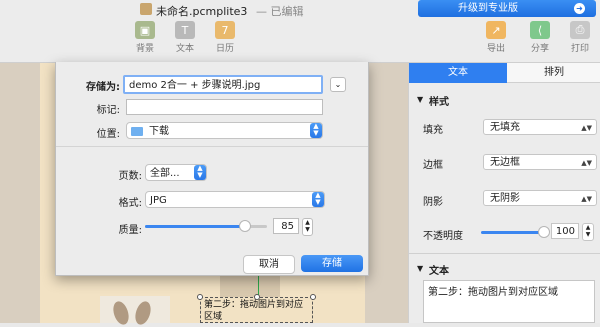 This screenshot has width=600, height=327. Describe the element at coordinates (579, 49) in the screenshot. I see `print-label: 打印` at that location.